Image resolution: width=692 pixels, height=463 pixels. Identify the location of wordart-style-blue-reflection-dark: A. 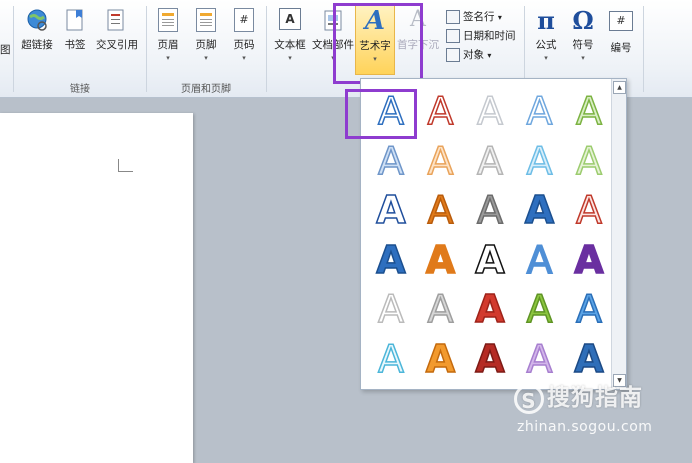
(589, 359).